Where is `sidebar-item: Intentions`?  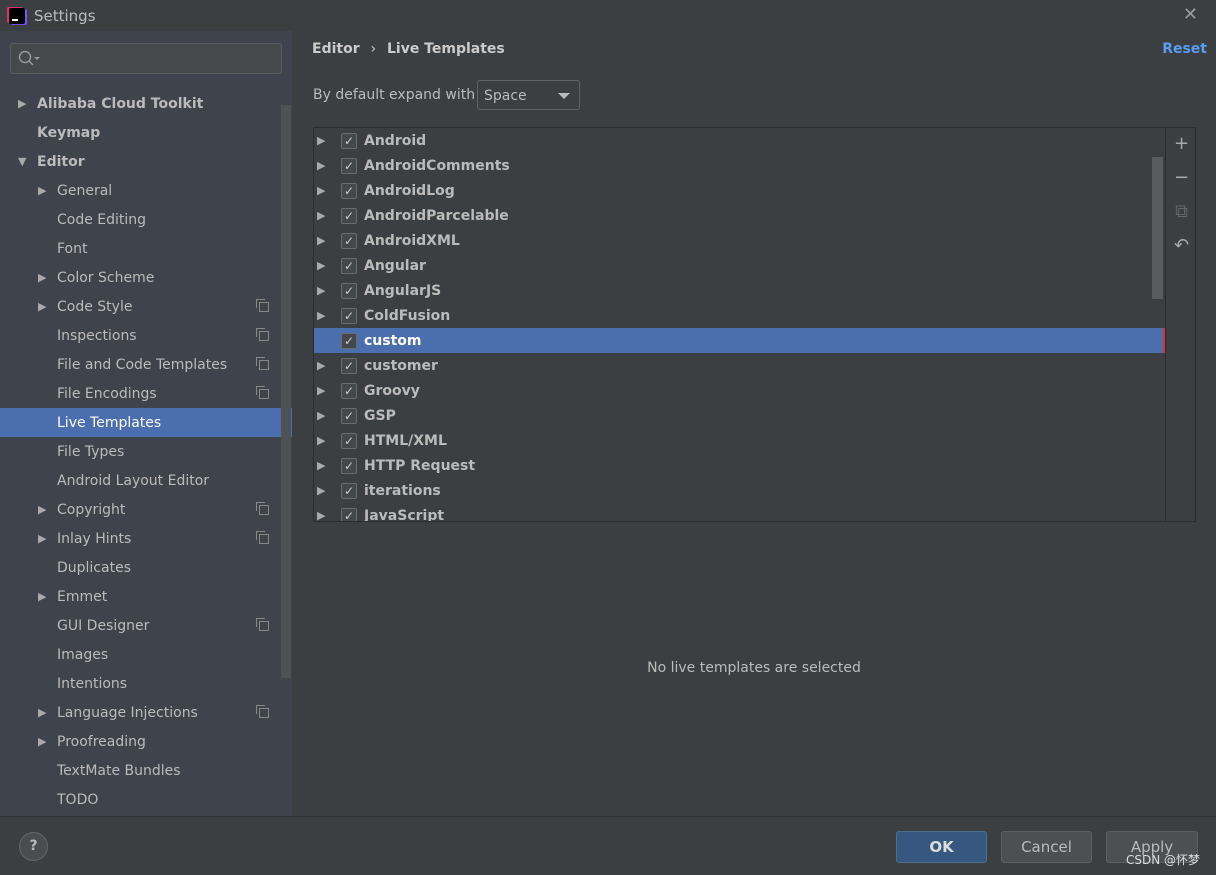
sidebar-item: Intentions is located at coordinates (146, 683).